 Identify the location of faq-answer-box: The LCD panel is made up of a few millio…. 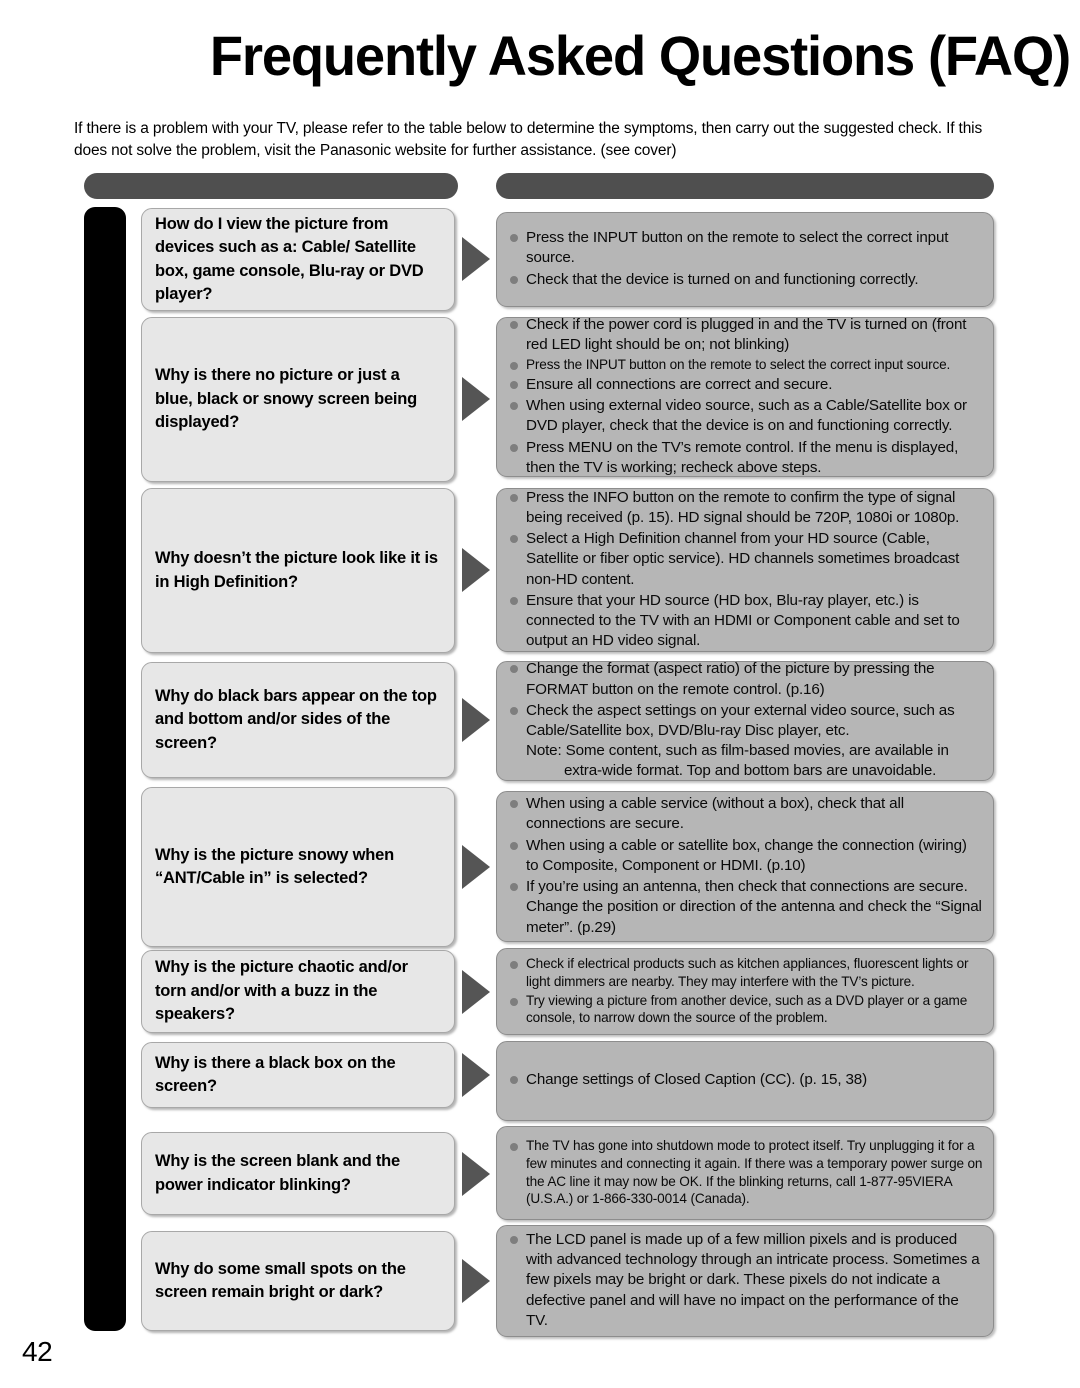
(745, 1281).